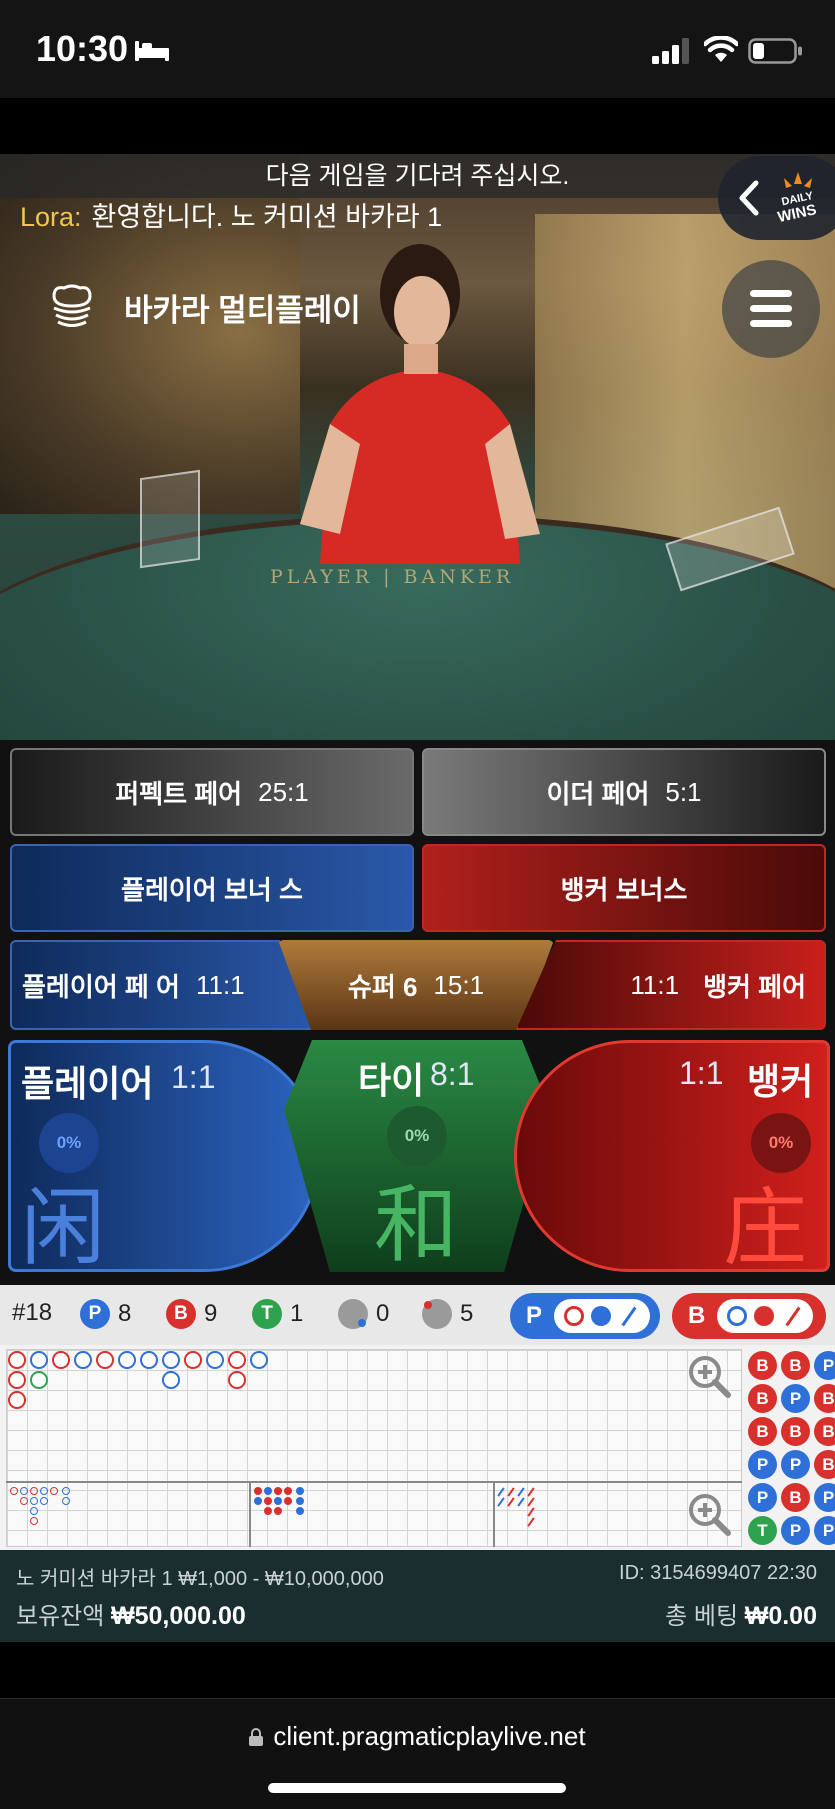 Image resolution: width=835 pixels, height=1809 pixels. I want to click on player-pair-odds: 11:1, so click(220, 984).